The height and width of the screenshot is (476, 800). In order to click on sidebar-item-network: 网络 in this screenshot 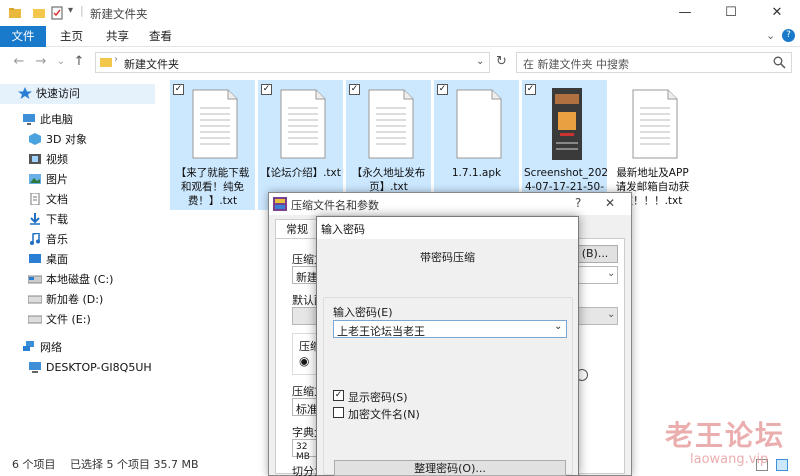, I will do `click(77, 348)`.